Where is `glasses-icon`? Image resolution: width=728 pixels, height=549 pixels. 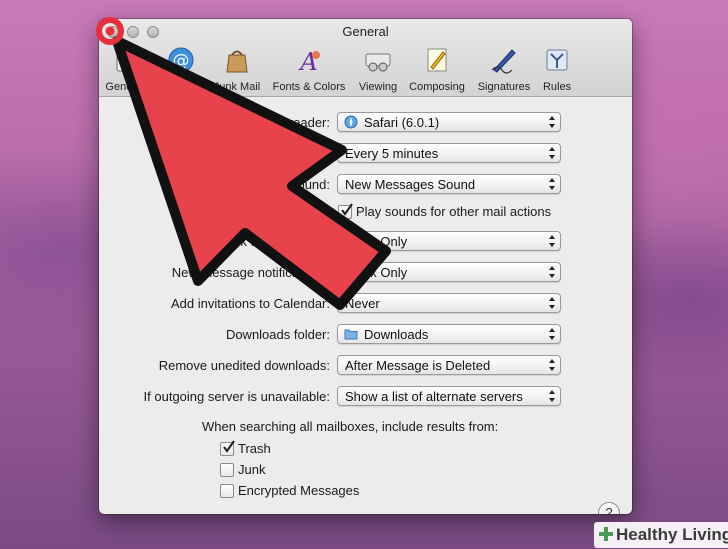 glasses-icon is located at coordinates (378, 62).